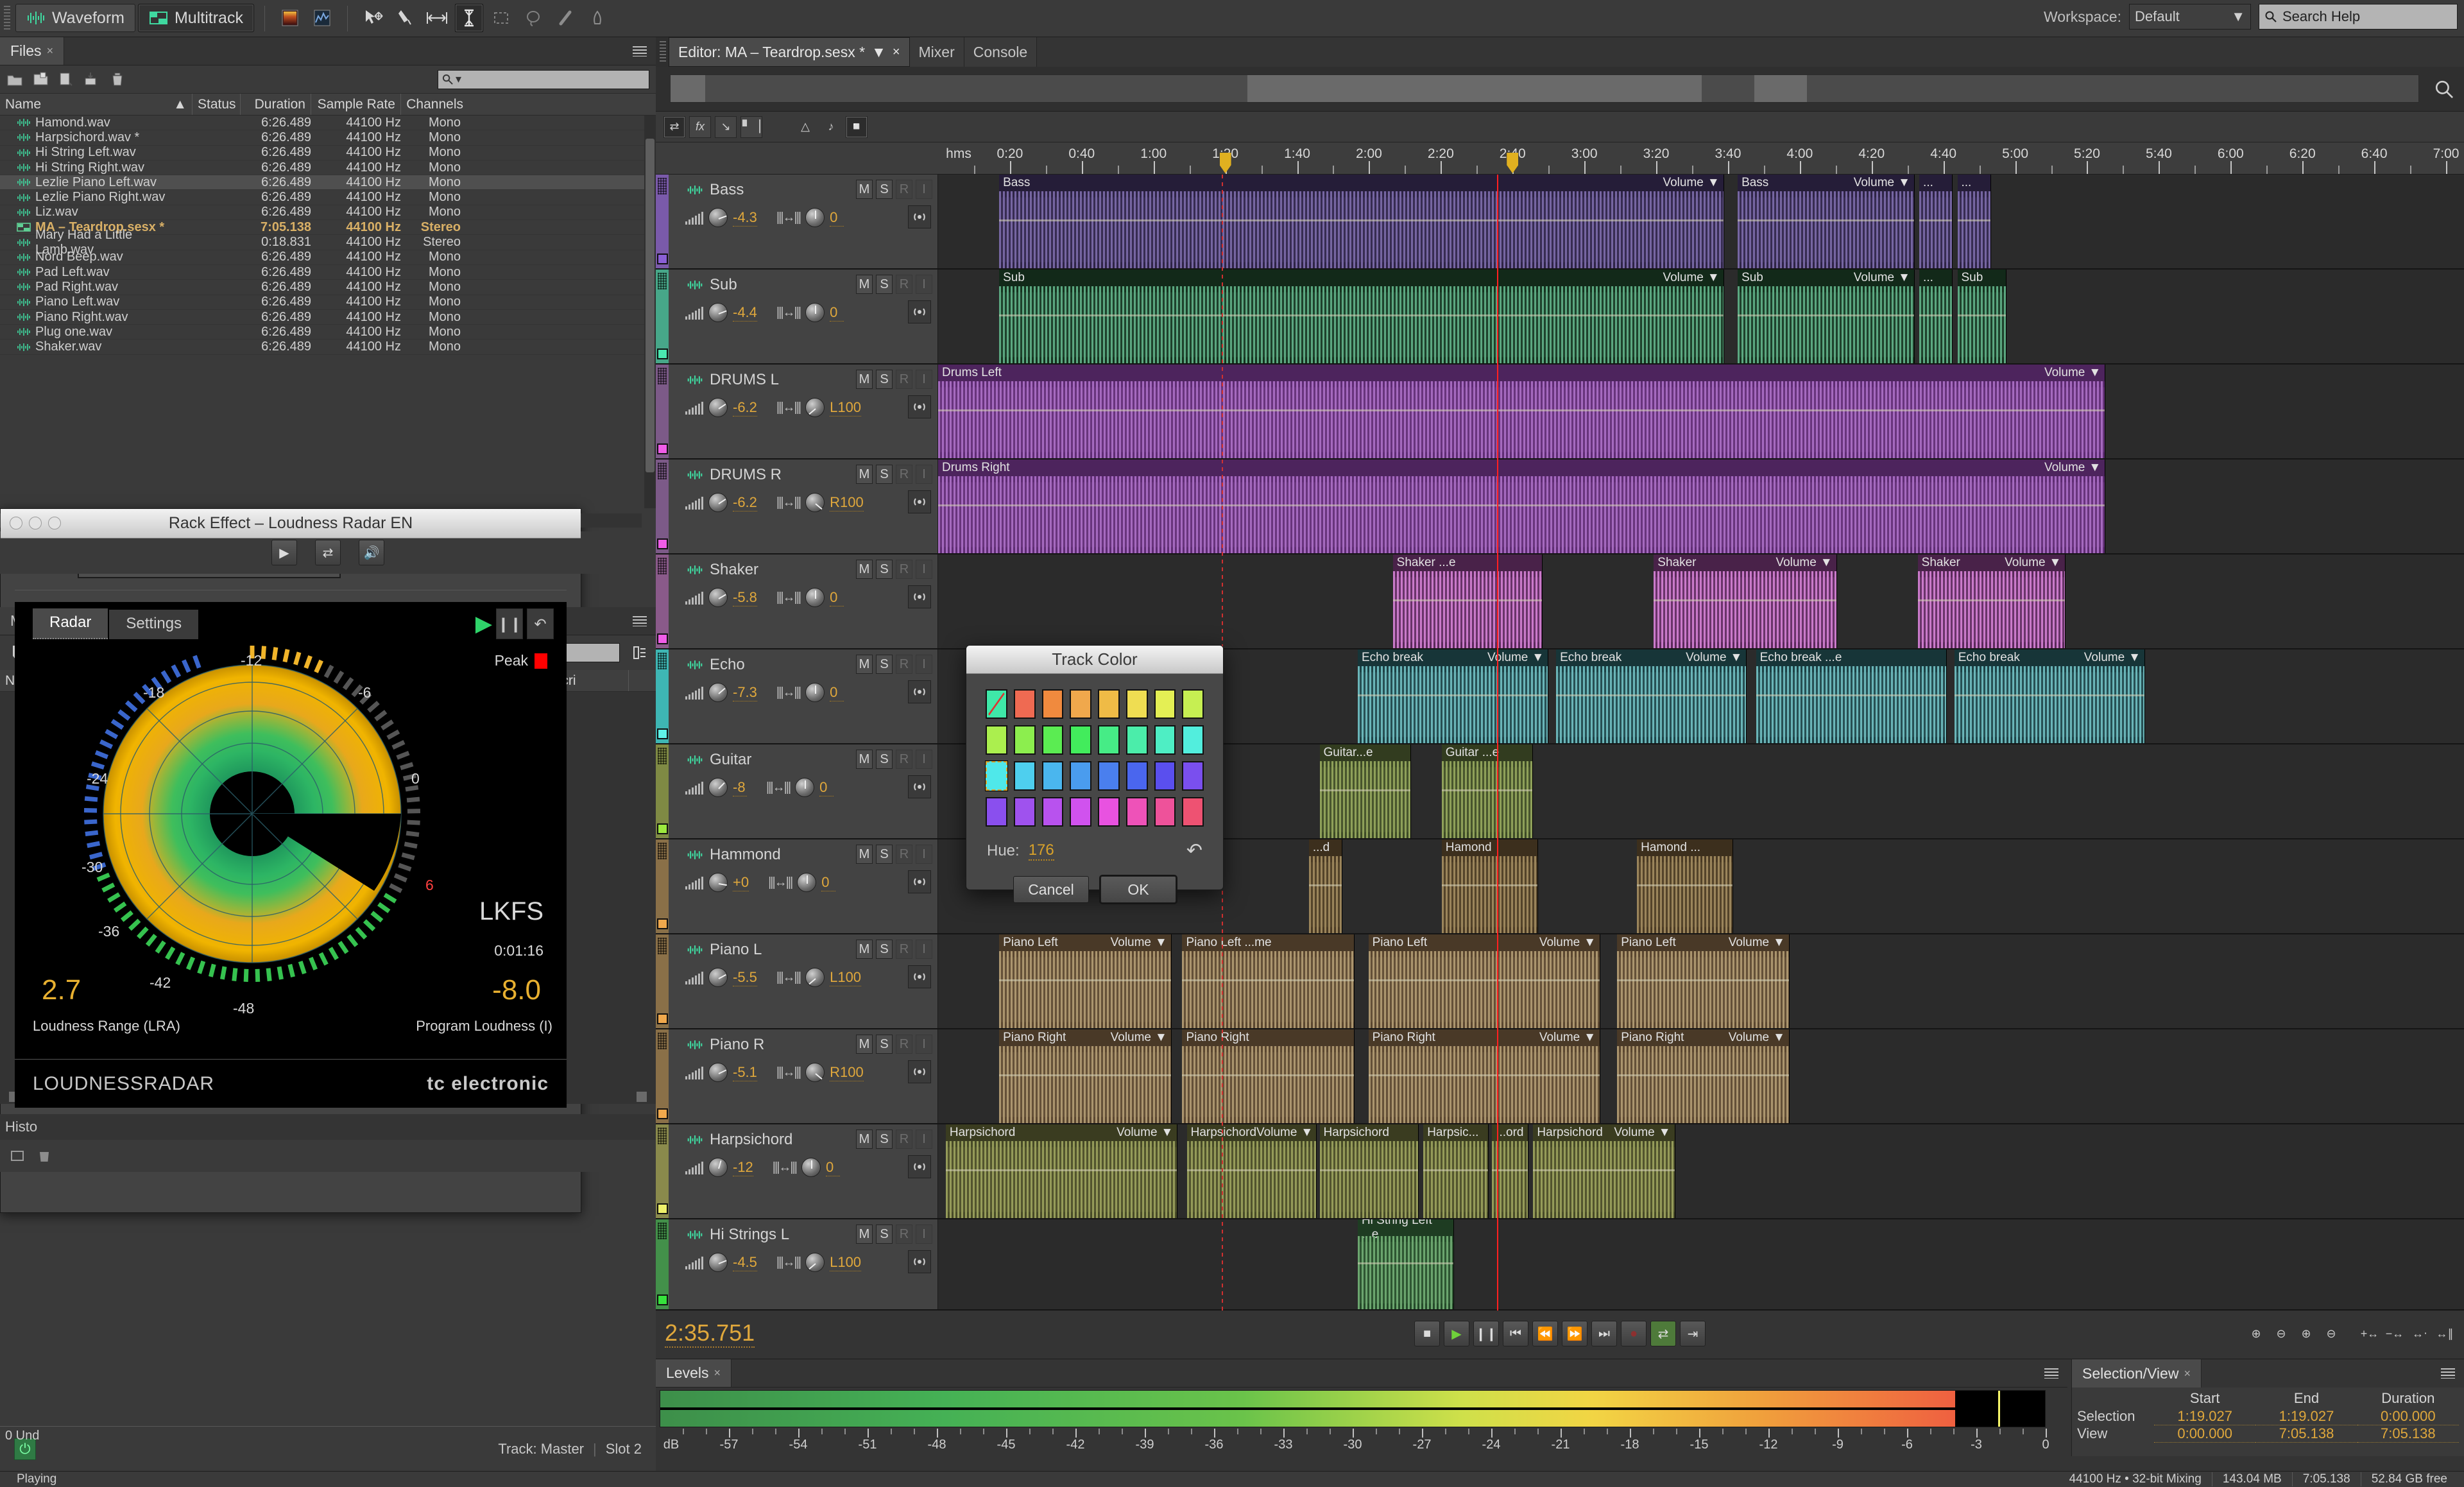  Describe the element at coordinates (1001, 52) in the screenshot. I see `tab-console: Console` at that location.